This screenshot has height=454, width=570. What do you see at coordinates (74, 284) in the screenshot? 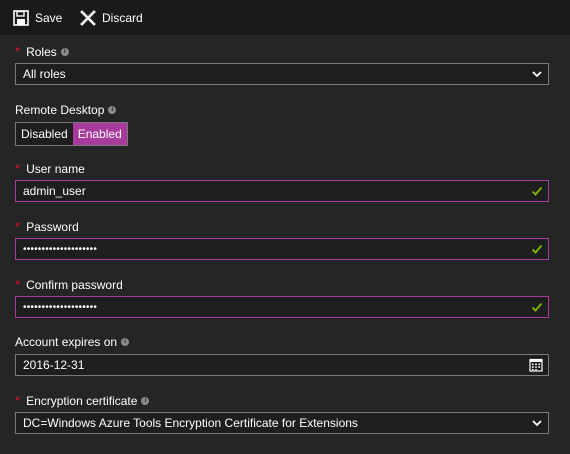
I see `confirm-password-label-text: Confirm password` at bounding box center [74, 284].